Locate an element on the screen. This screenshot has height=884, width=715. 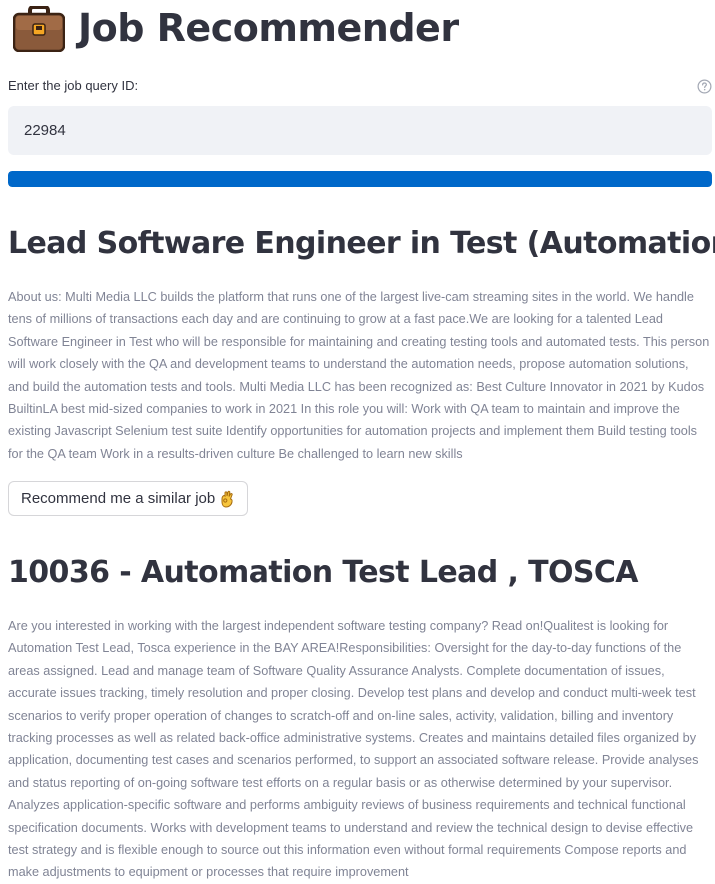
help-circle-icon is located at coordinates (704, 86).